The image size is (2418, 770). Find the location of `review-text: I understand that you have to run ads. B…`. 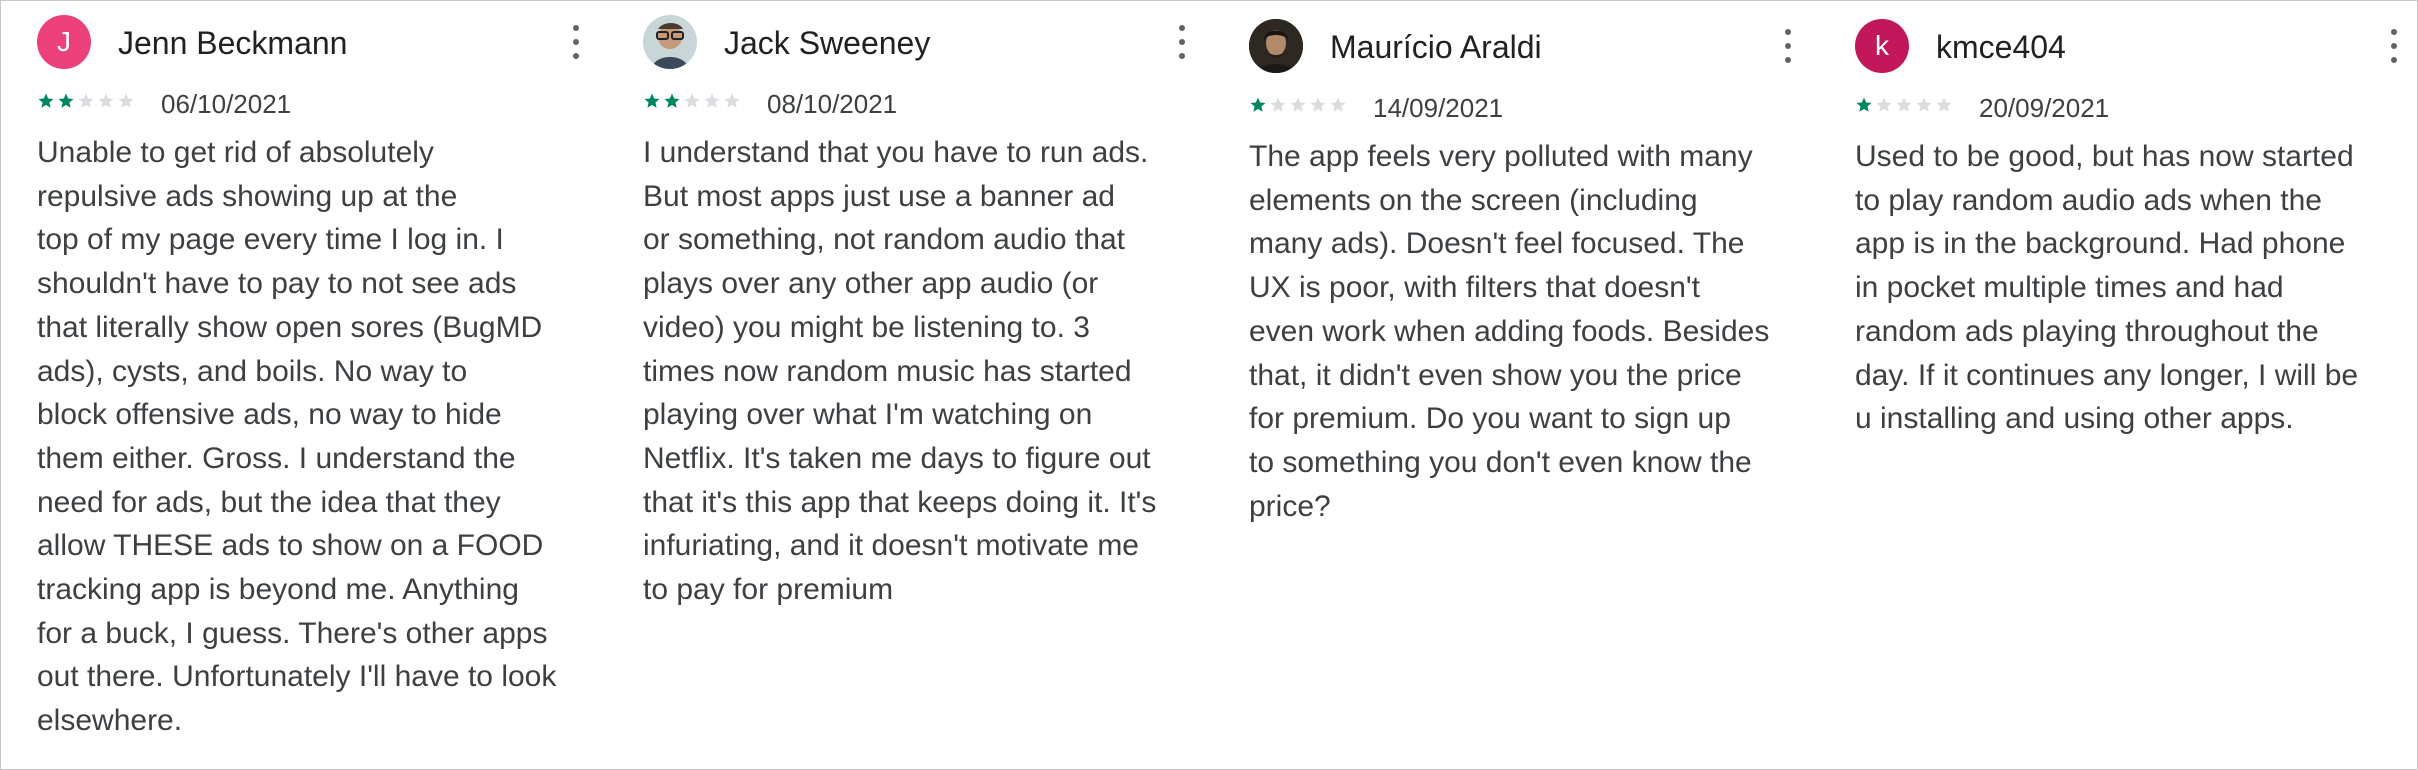

review-text: I understand that you have to run ads. B… is located at coordinates (900, 371).